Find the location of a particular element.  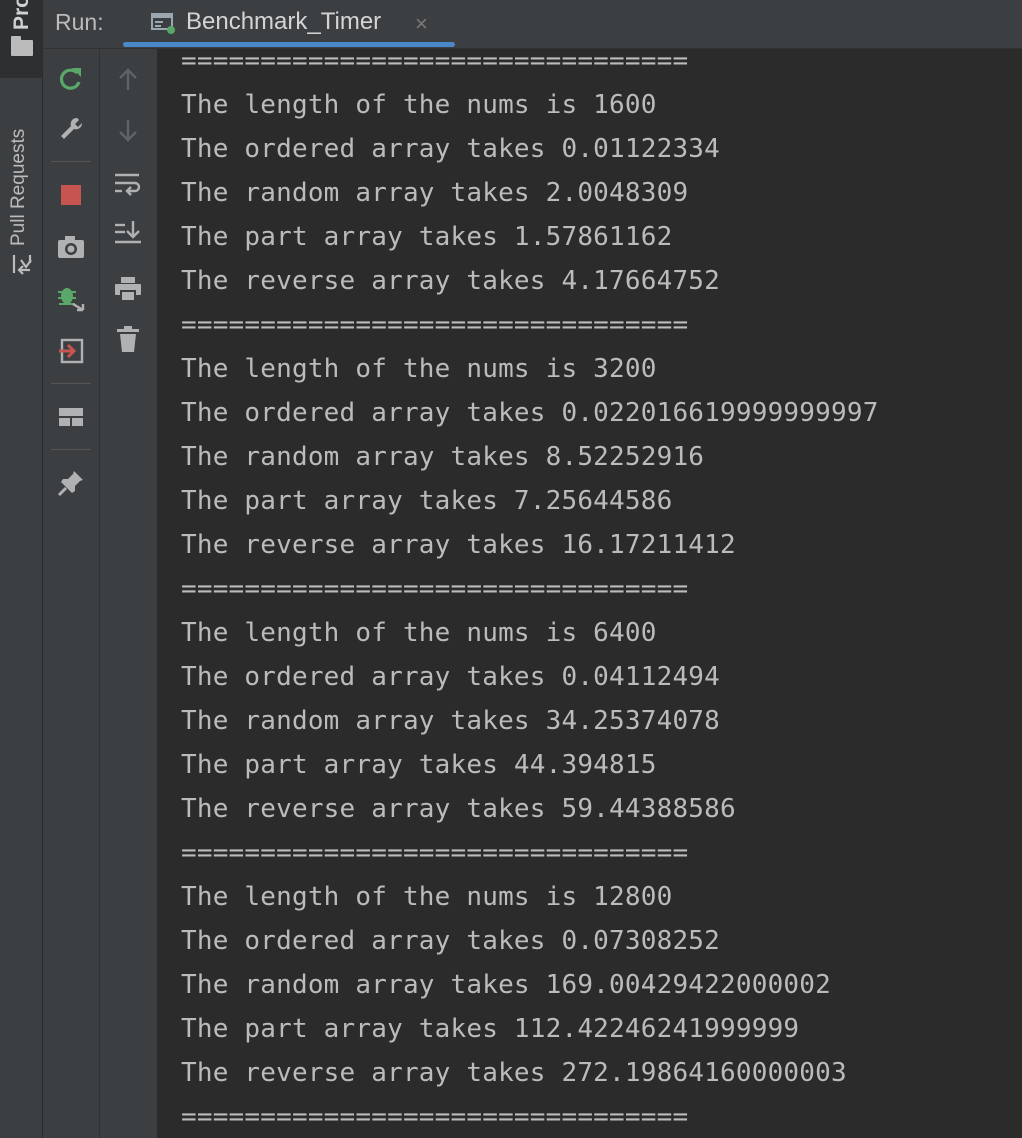

soft-wrap-icon is located at coordinates (128, 184).